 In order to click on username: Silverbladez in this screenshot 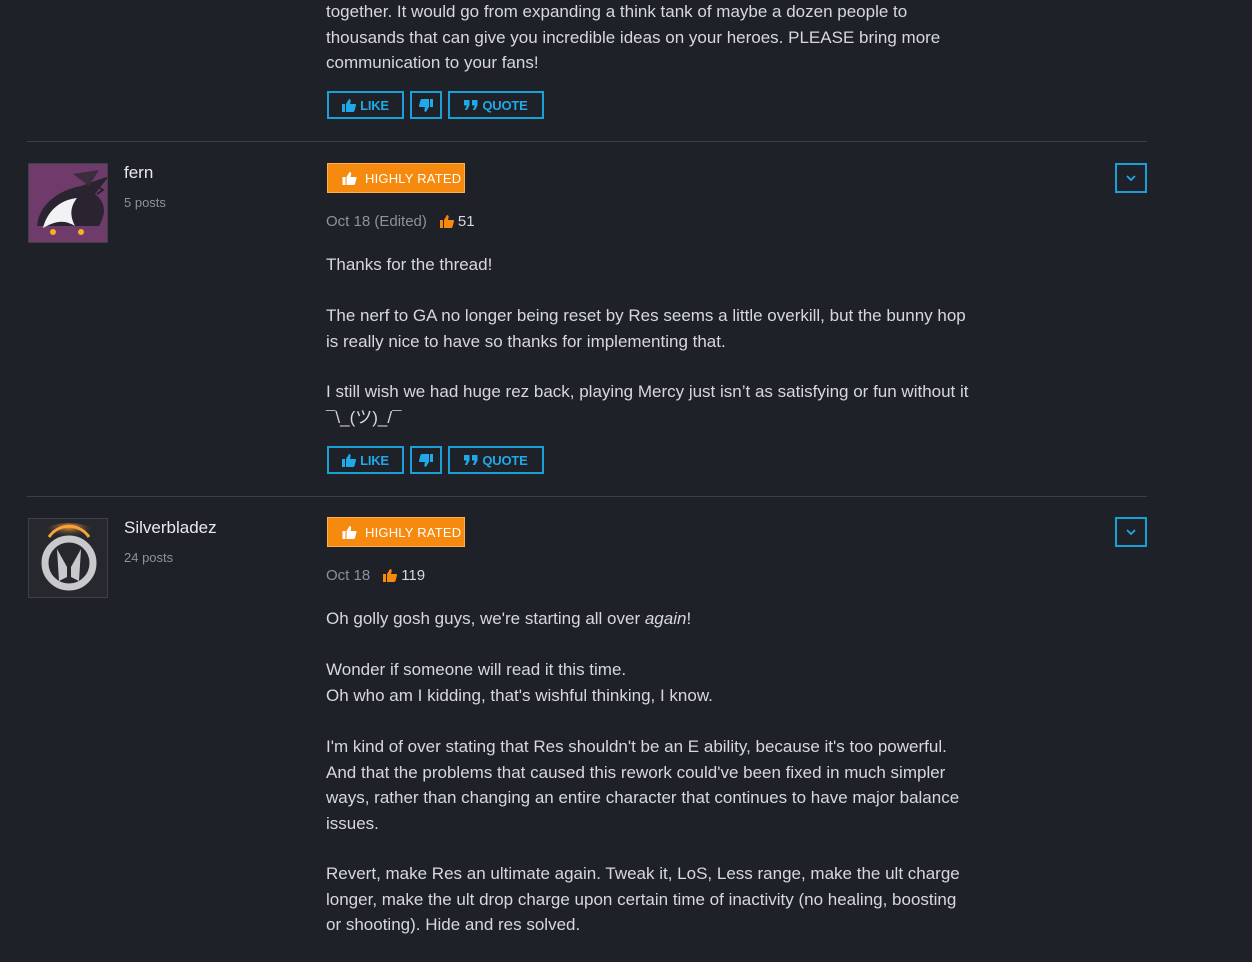, I will do `click(170, 528)`.